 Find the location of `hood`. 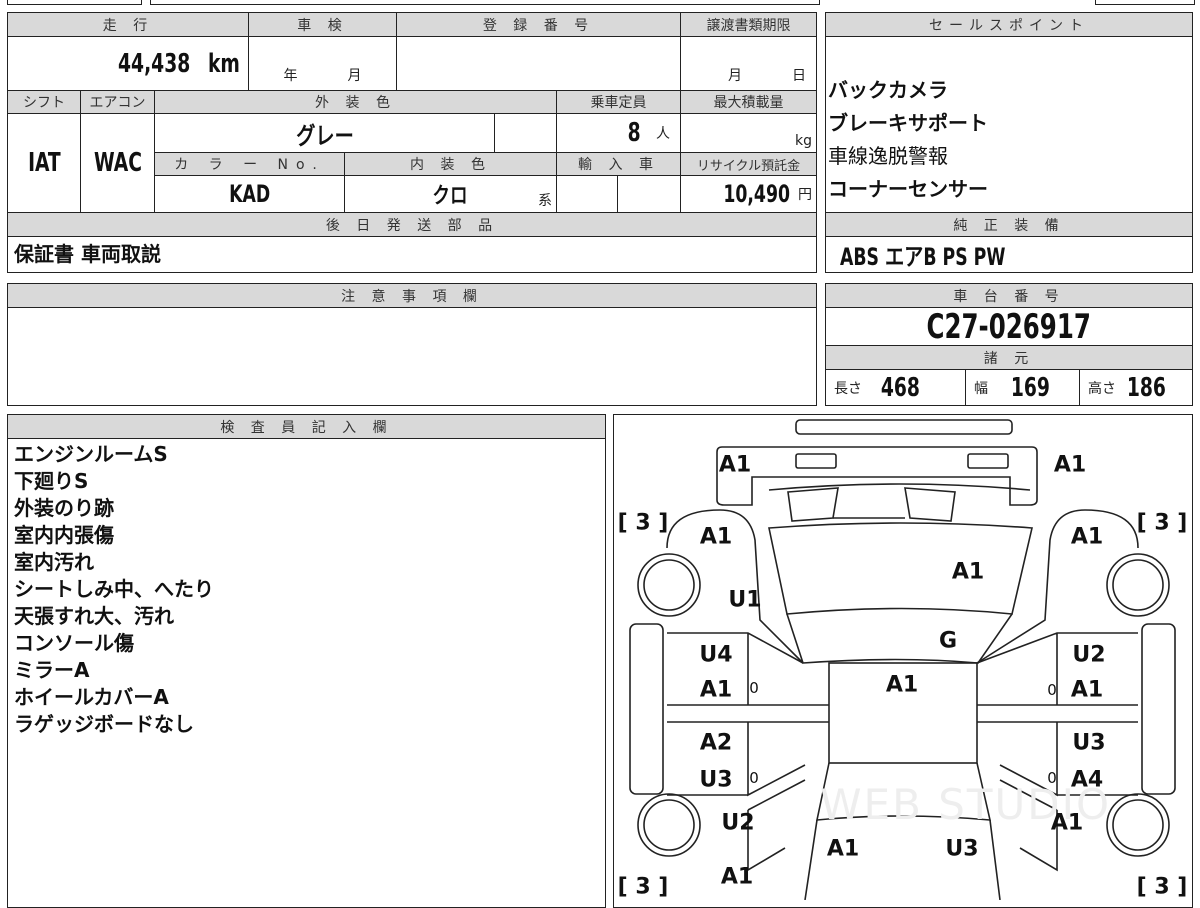

hood is located at coordinates (900, 568).